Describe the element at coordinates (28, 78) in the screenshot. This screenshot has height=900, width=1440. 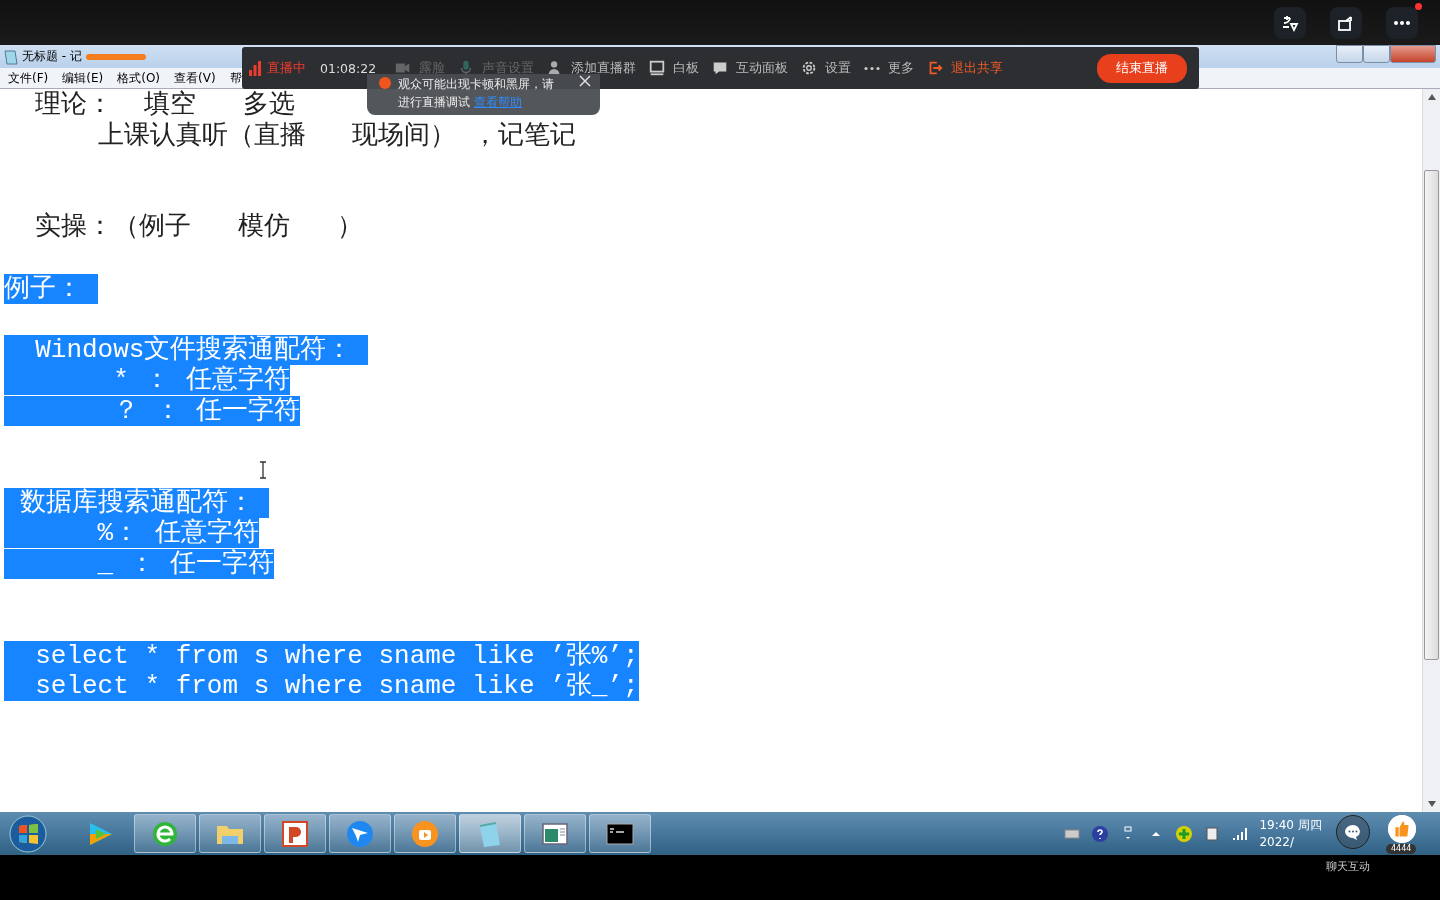
I see `menu-item: 文件(F)` at that location.